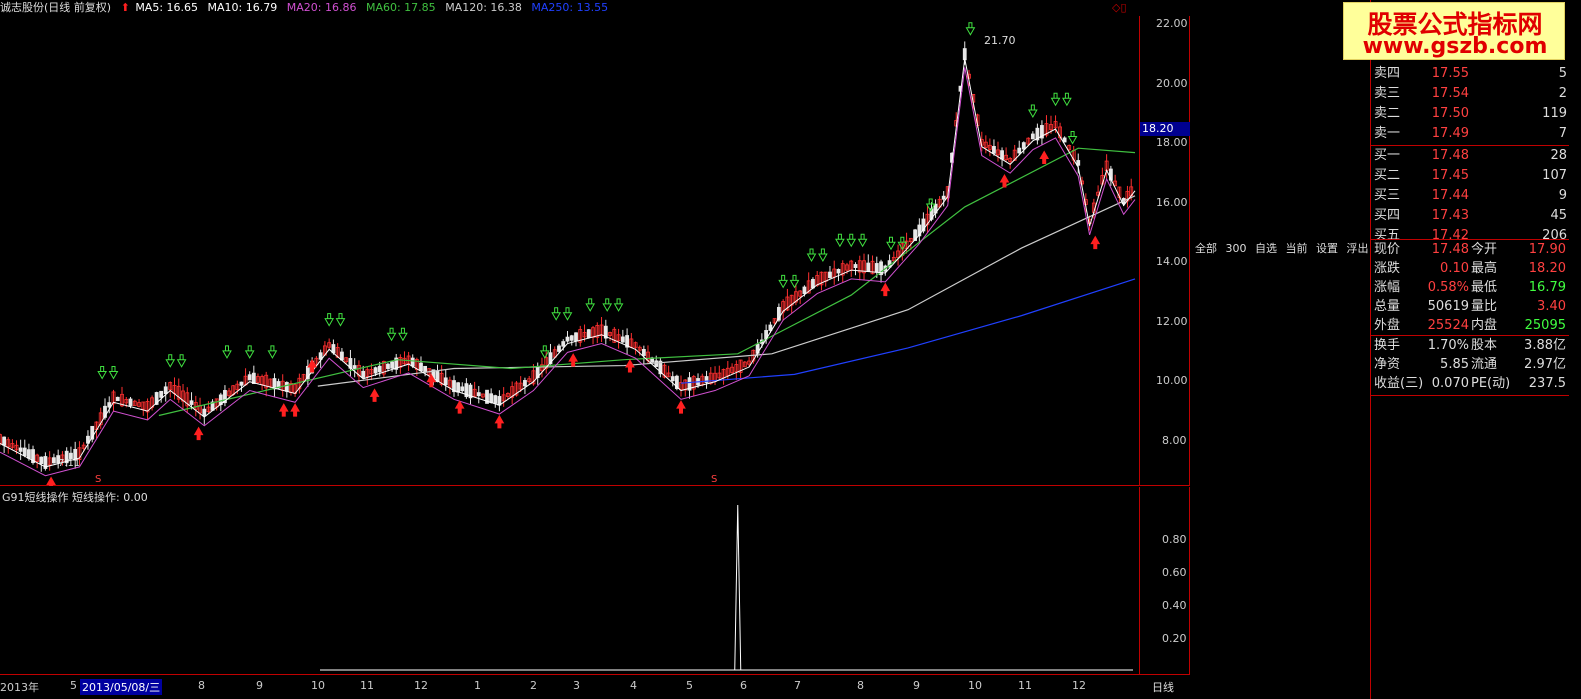 Image resolution: width=1581 pixels, height=699 pixels. What do you see at coordinates (1163, 687) in the screenshot?
I see `period-label: 日线` at bounding box center [1163, 687].